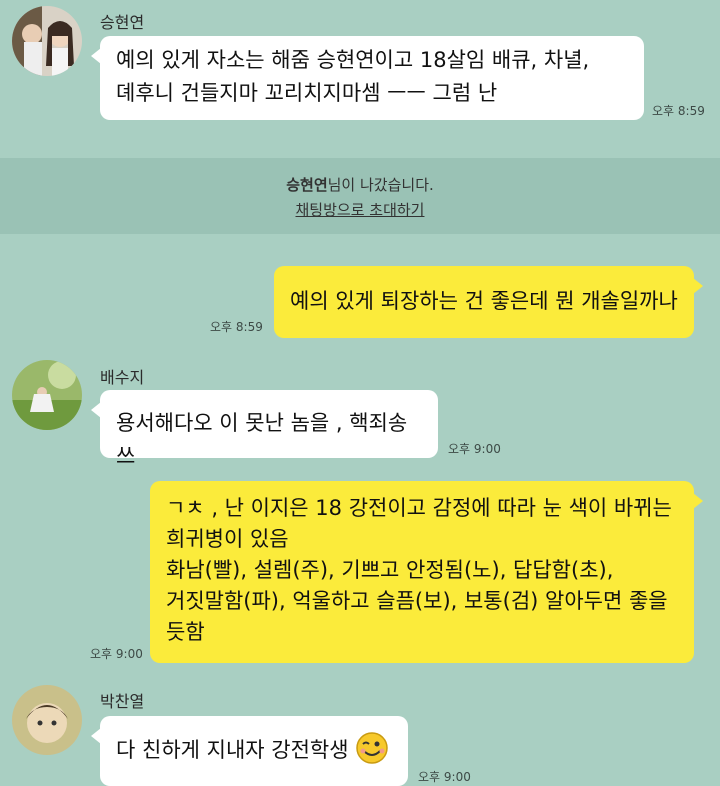 The height and width of the screenshot is (786, 720). What do you see at coordinates (122, 377) in the screenshot?
I see `sender-name: 배수지` at bounding box center [122, 377].